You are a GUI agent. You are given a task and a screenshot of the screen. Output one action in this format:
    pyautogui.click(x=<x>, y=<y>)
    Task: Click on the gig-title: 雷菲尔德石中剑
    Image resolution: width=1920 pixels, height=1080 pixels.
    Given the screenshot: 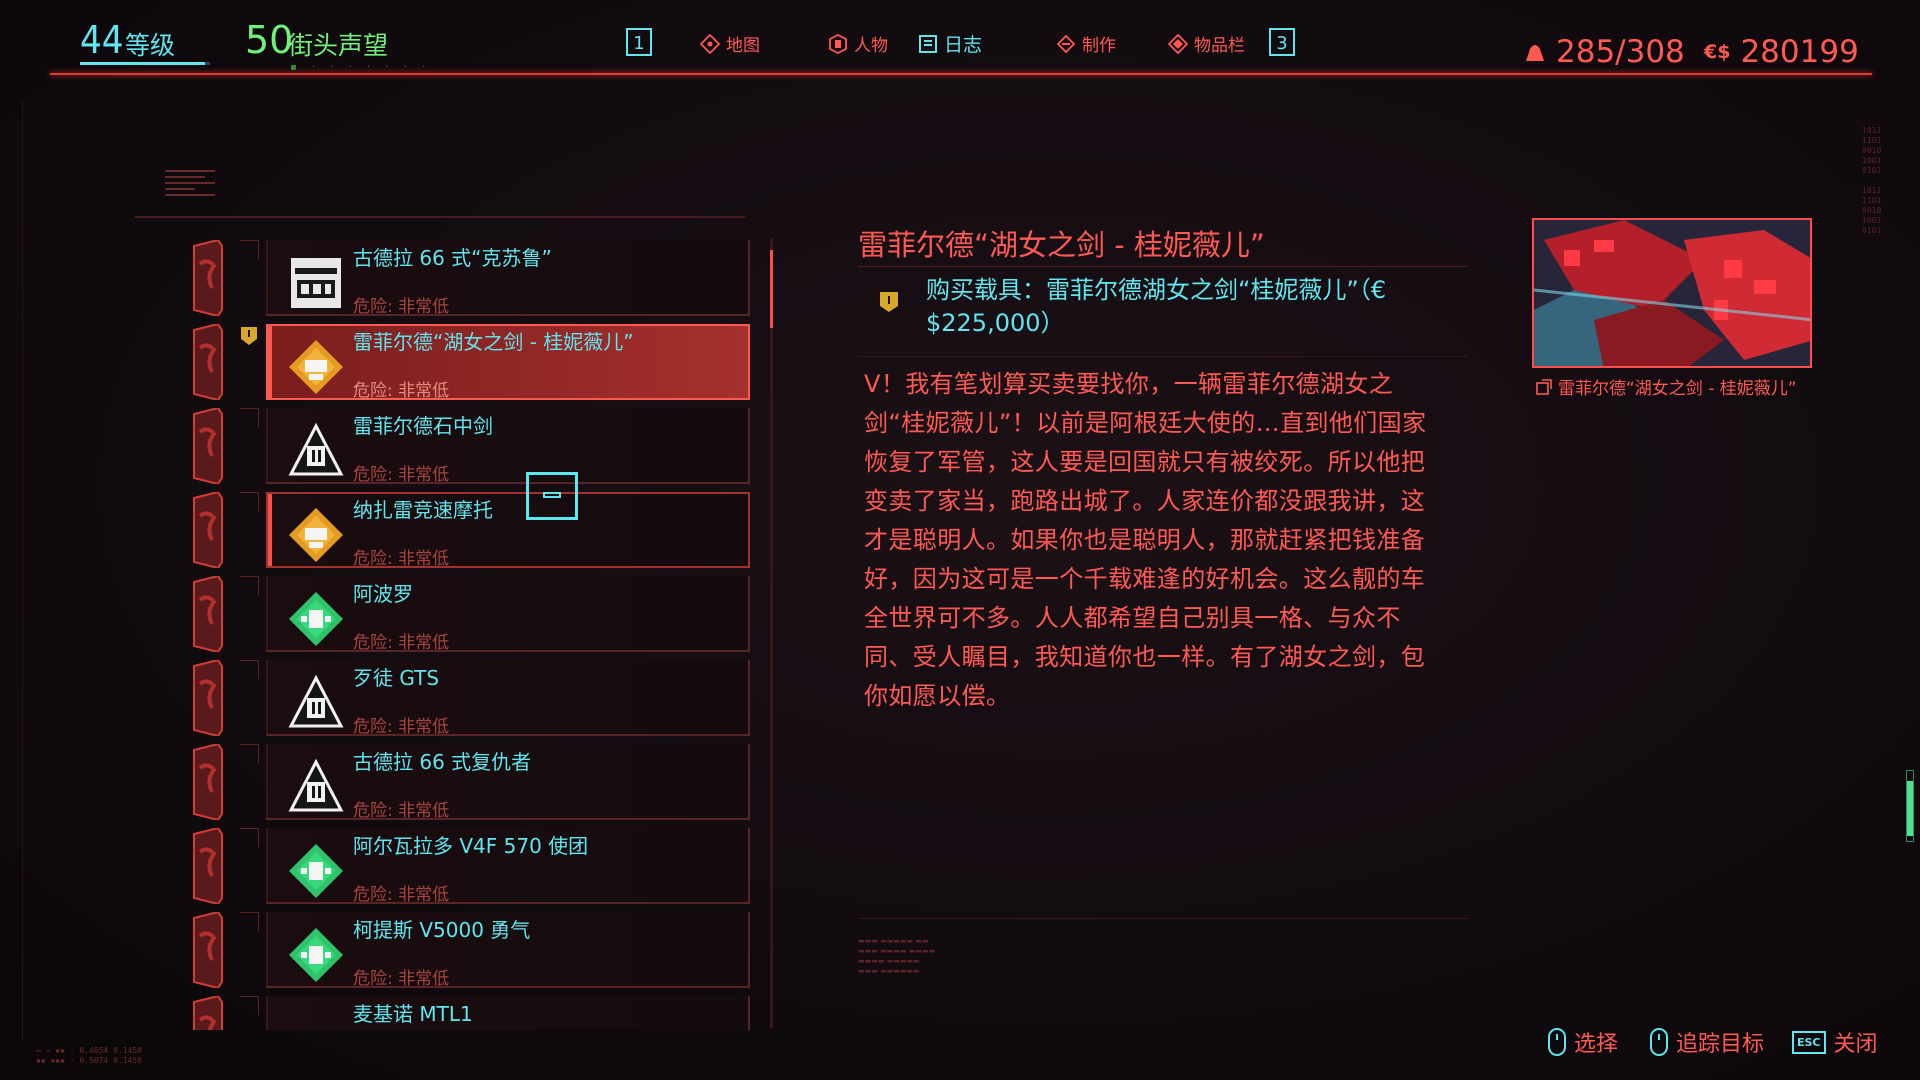 What is the action you would take?
    pyautogui.click(x=423, y=426)
    